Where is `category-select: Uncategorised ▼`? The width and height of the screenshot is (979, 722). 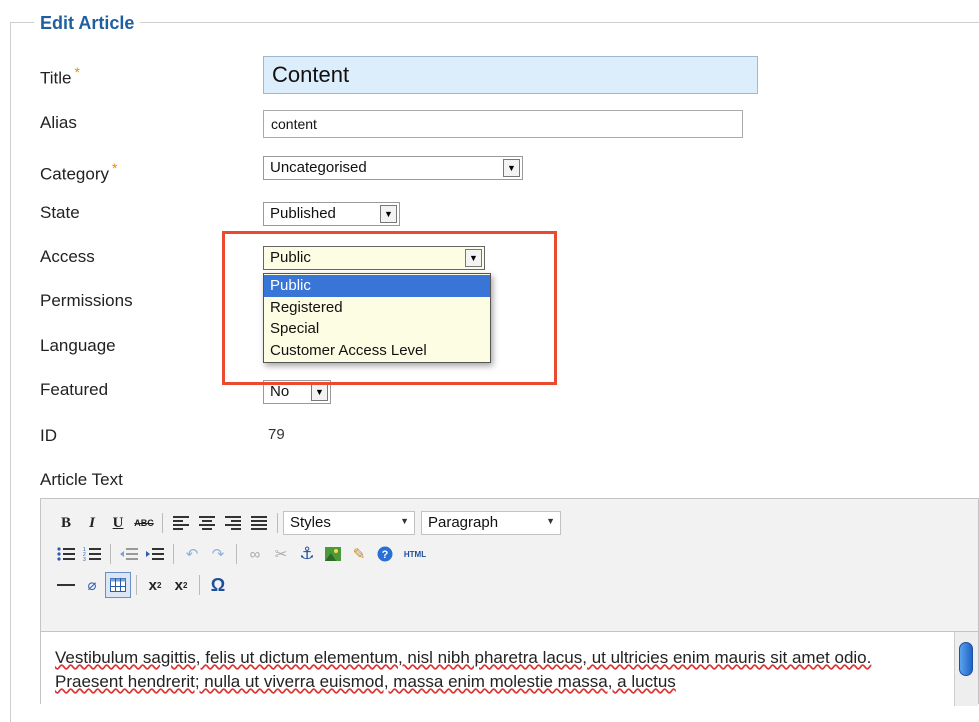 category-select: Uncategorised ▼ is located at coordinates (393, 168).